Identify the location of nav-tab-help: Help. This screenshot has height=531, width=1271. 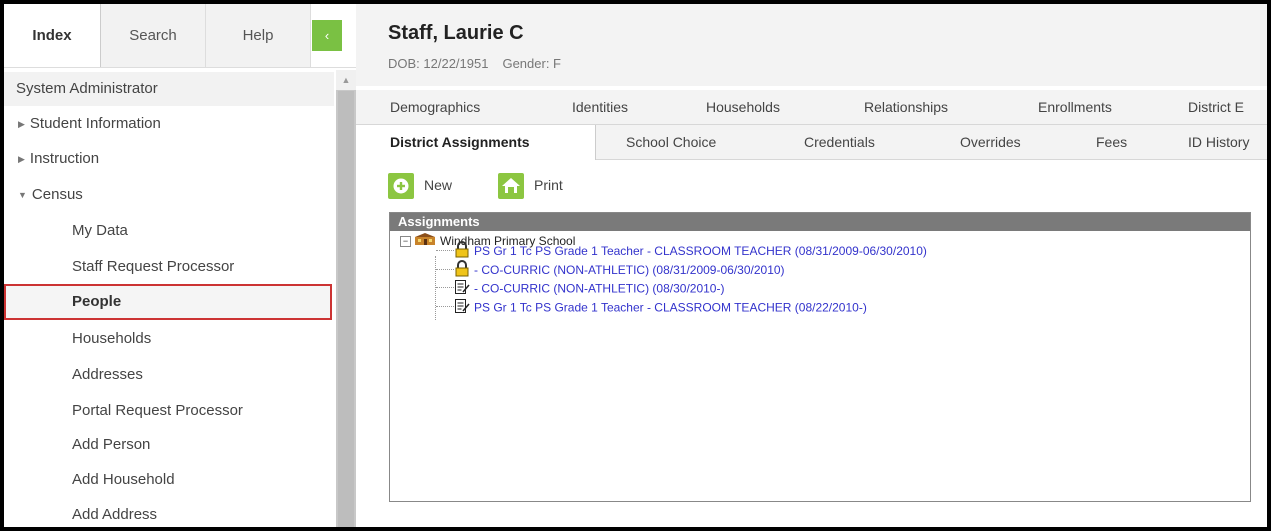
(258, 35).